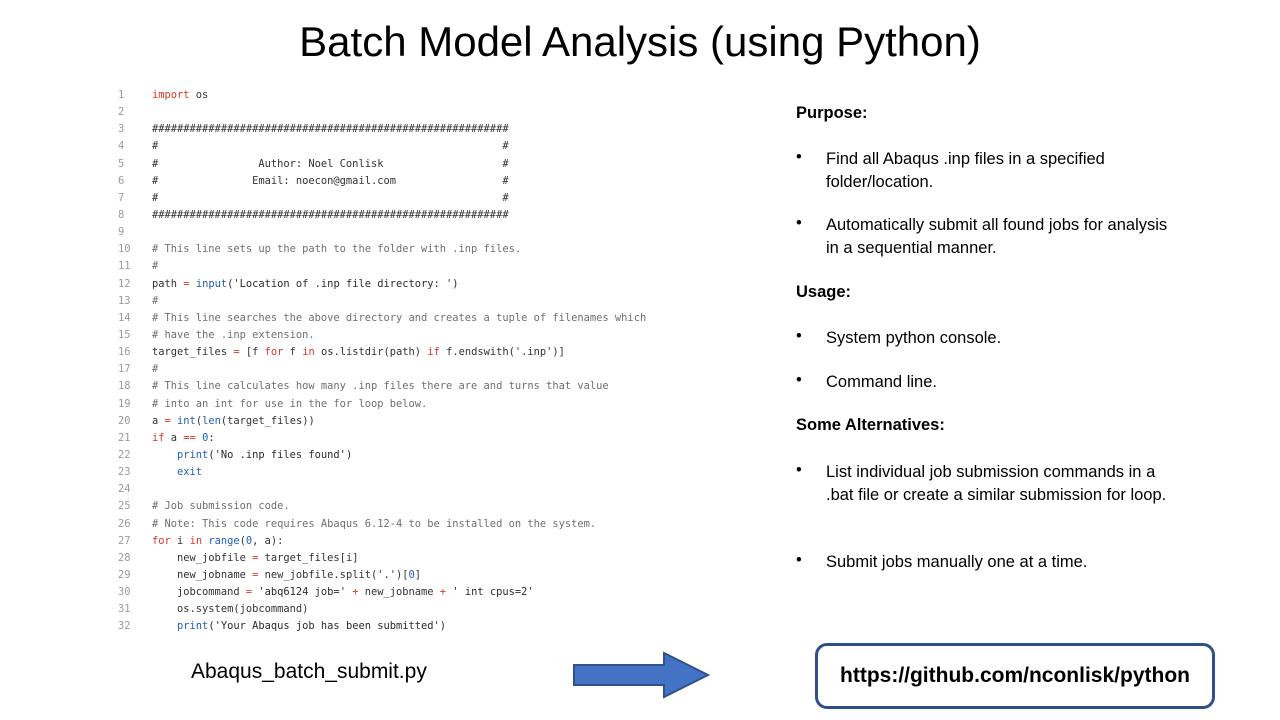 Image resolution: width=1280 pixels, height=720 pixels. What do you see at coordinates (211, 420) in the screenshot?
I see `code-token: len` at bounding box center [211, 420].